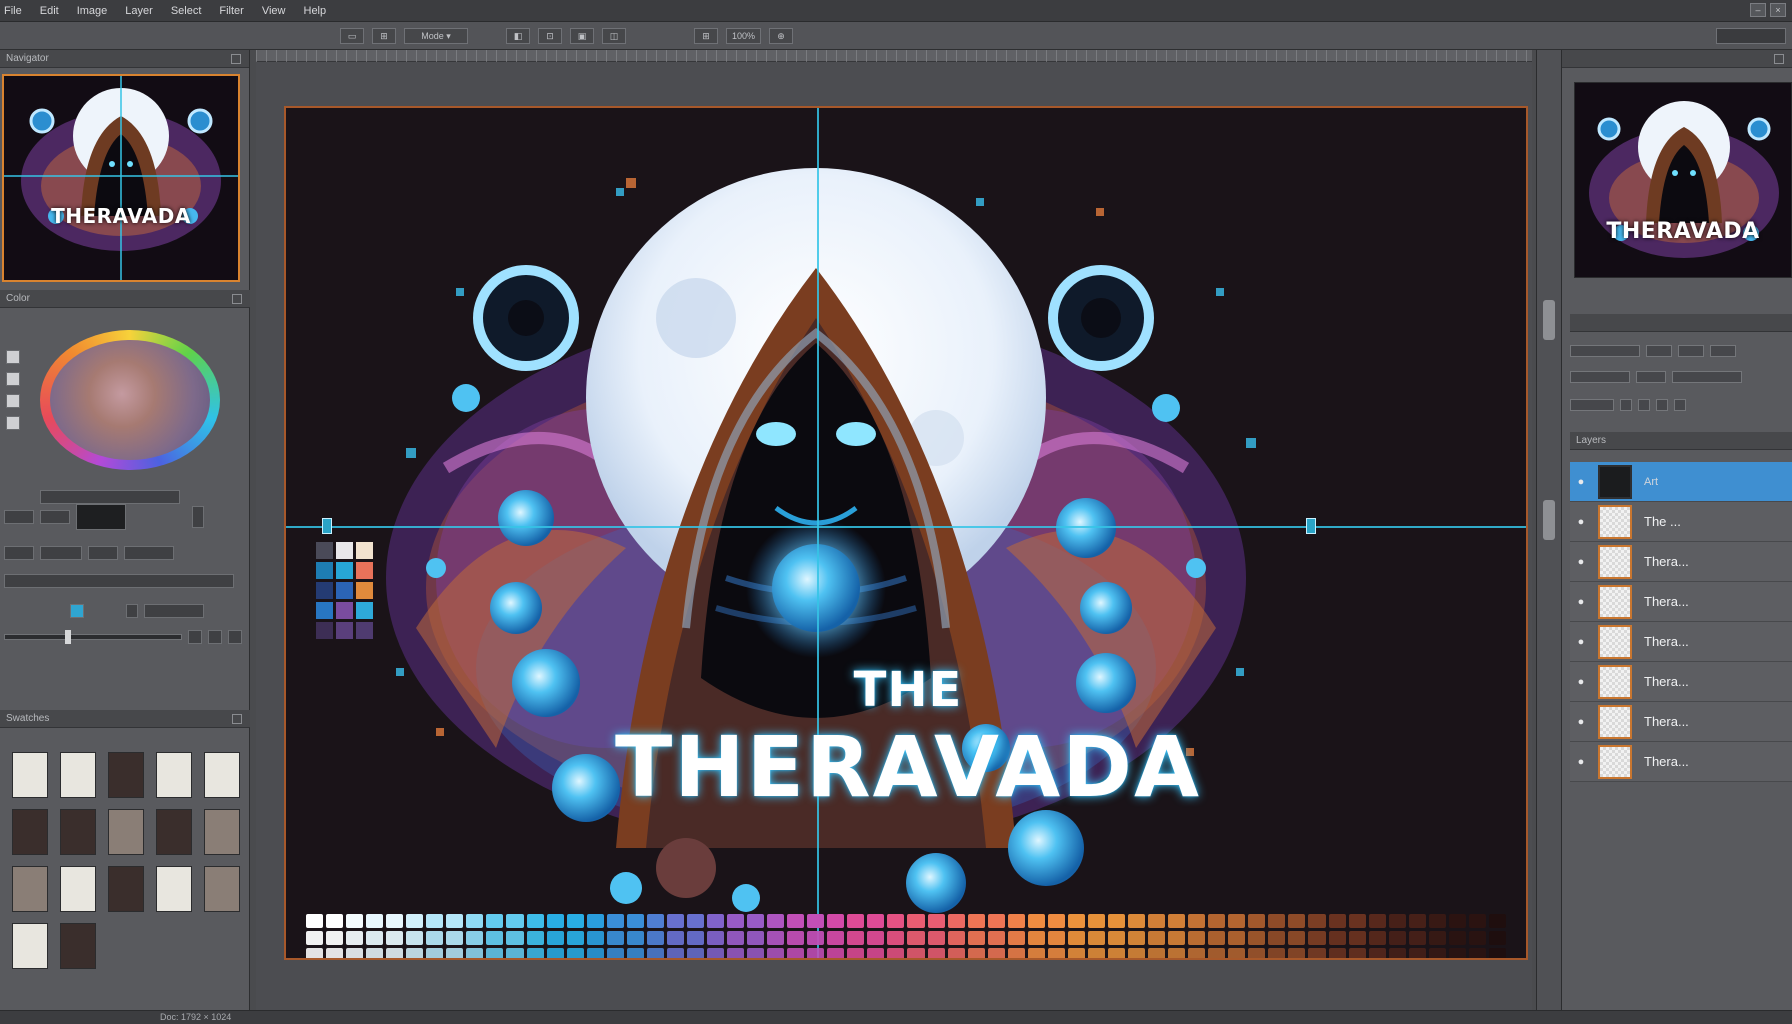 The image size is (1792, 1024). Describe the element at coordinates (13, 401) in the screenshot. I see `foreground-color-icon` at that location.